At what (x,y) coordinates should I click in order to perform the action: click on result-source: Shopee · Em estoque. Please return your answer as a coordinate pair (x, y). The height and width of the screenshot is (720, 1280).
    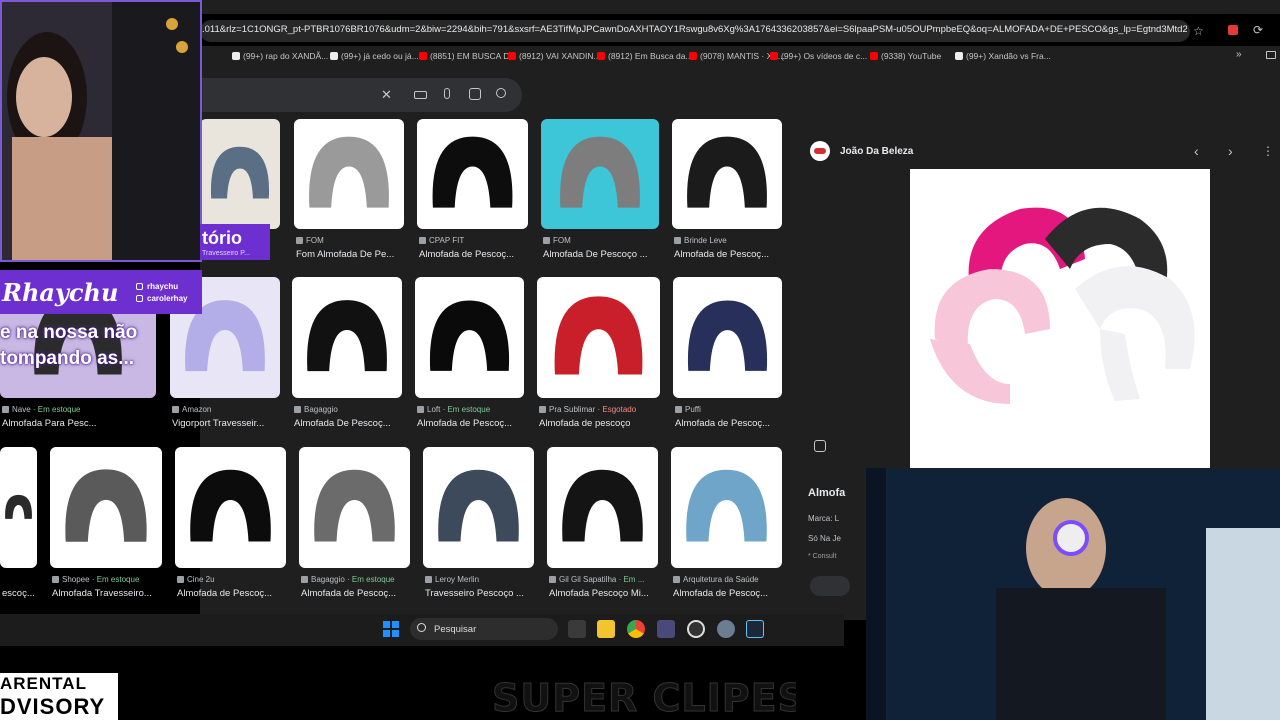
    Looking at the image, I should click on (108, 579).